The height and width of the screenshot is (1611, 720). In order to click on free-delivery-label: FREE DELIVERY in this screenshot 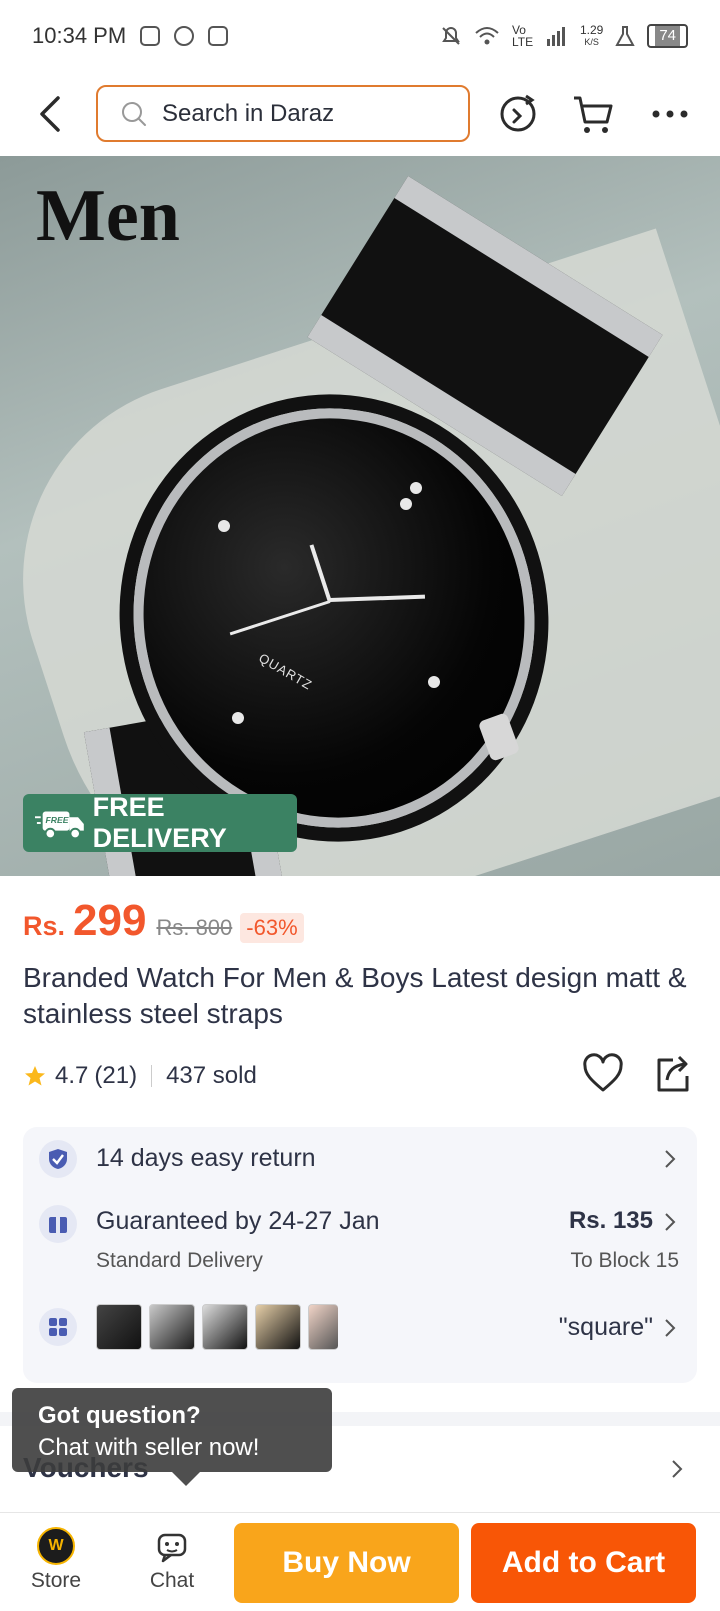, I will do `click(159, 822)`.